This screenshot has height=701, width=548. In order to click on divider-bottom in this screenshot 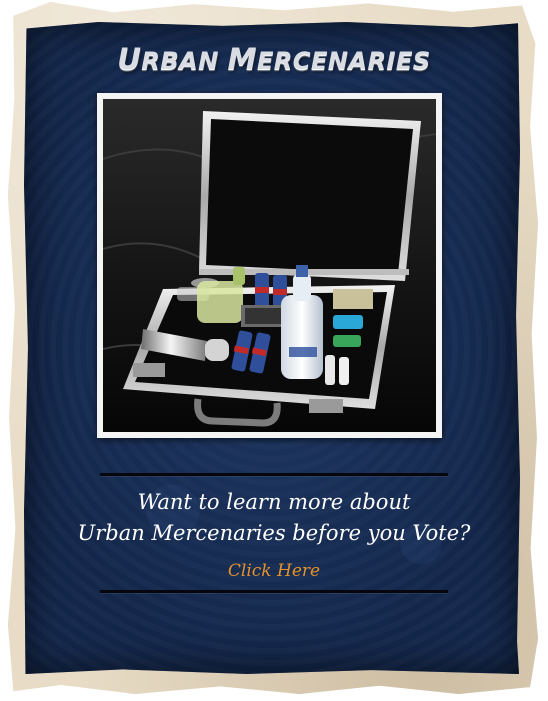, I will do `click(274, 591)`.